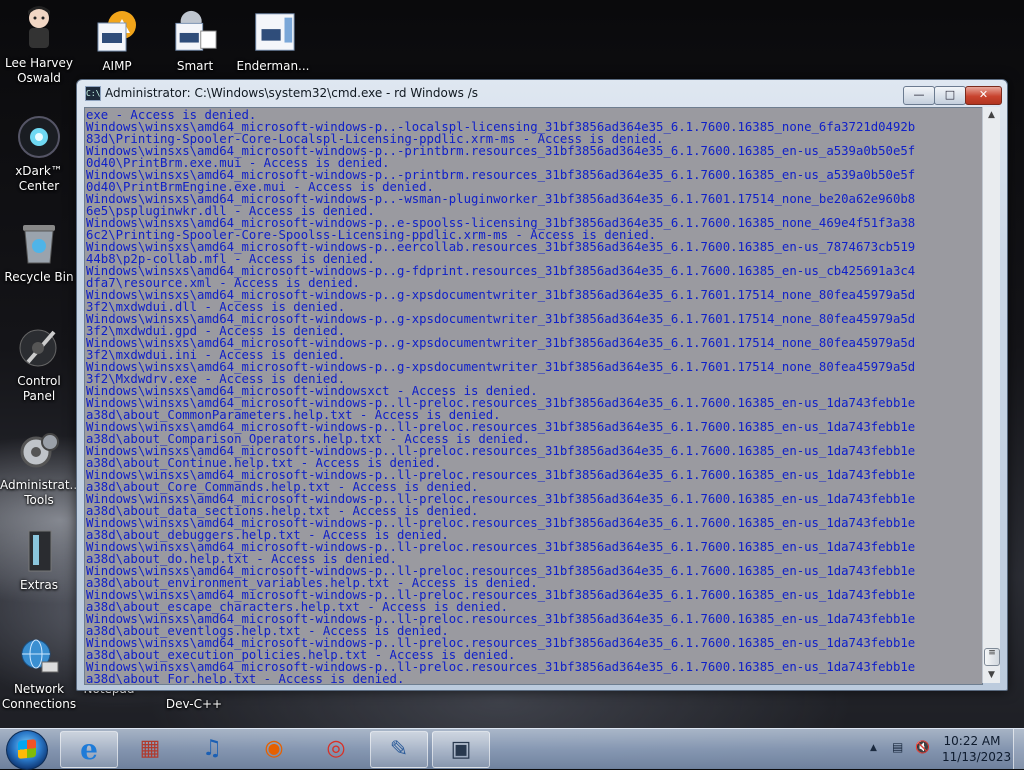 The height and width of the screenshot is (770, 1024). Describe the element at coordinates (512, 749) in the screenshot. I see `taskbar: e ▦ ♫ ◉ ◎ ✎ ▣ ▲ ▤ 🔇 10:22 AM 11/13/2023` at that location.